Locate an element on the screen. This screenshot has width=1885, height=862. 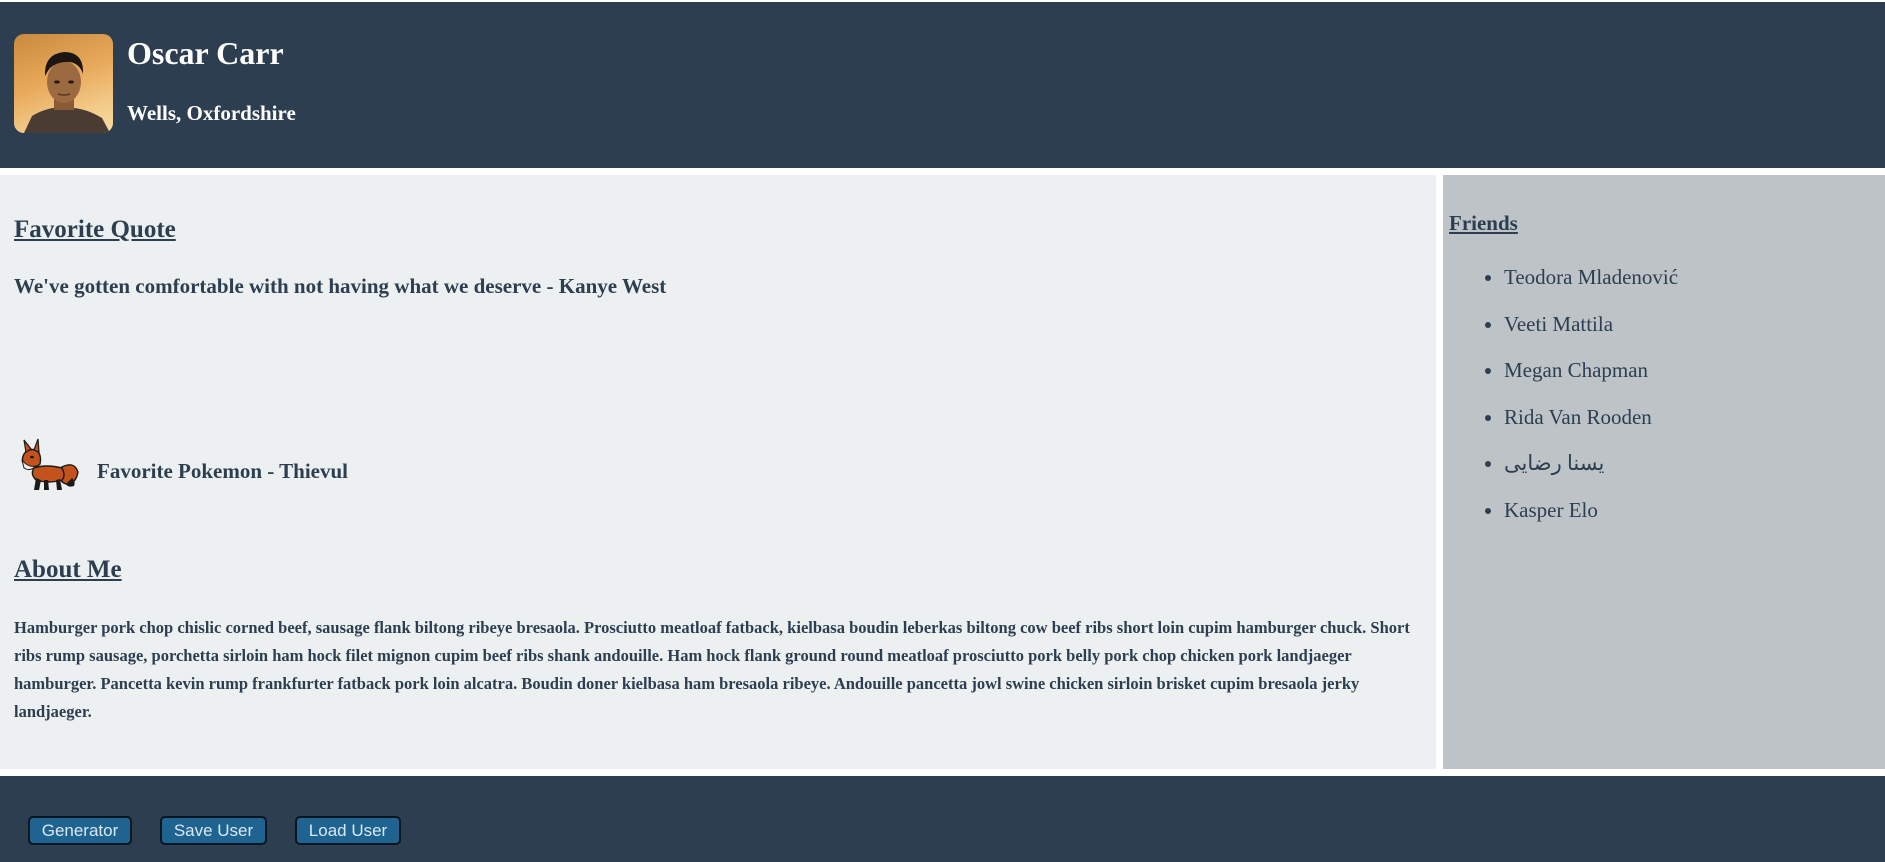
user-name: Oscar Carr is located at coordinates (205, 53).